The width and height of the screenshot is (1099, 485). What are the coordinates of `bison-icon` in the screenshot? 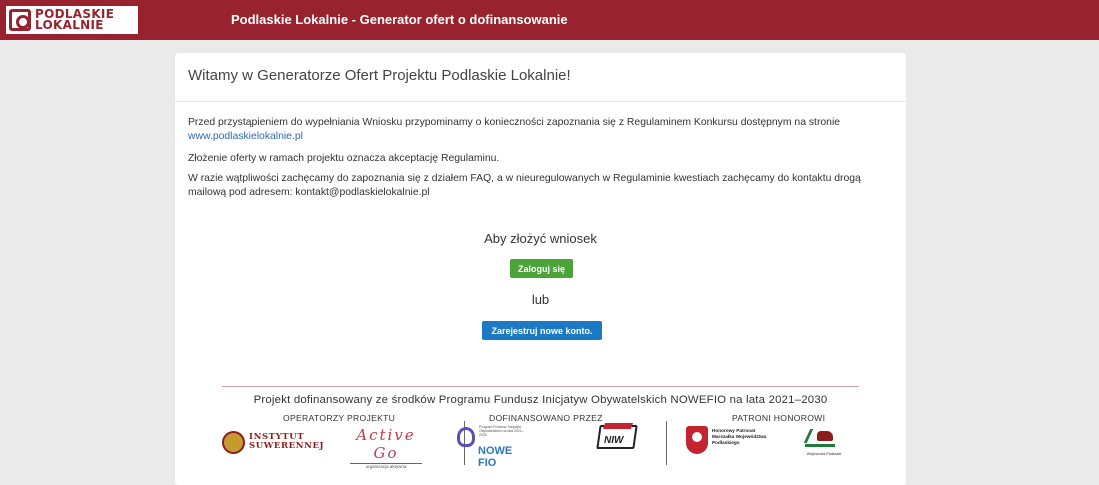 It's located at (820, 438).